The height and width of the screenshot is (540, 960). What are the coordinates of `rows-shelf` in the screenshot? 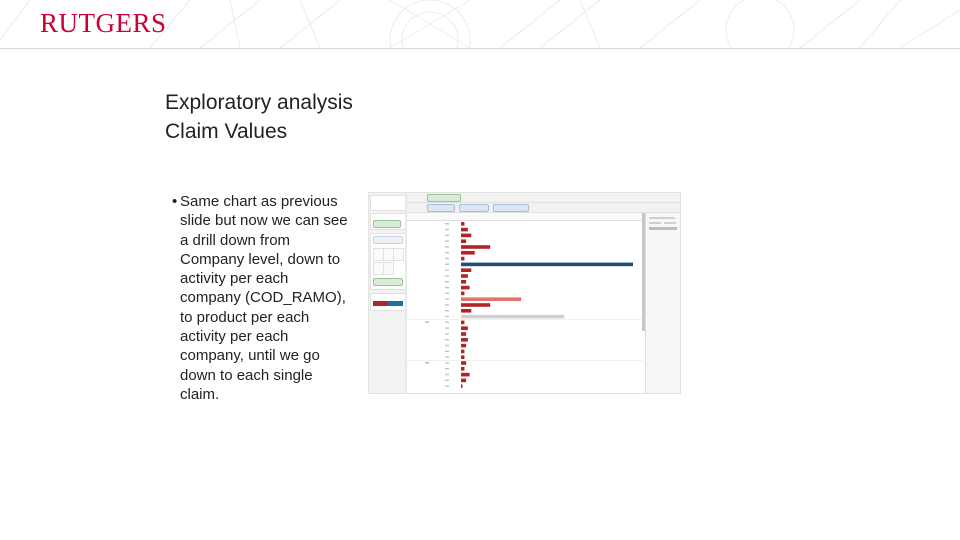 It's located at (543, 208).